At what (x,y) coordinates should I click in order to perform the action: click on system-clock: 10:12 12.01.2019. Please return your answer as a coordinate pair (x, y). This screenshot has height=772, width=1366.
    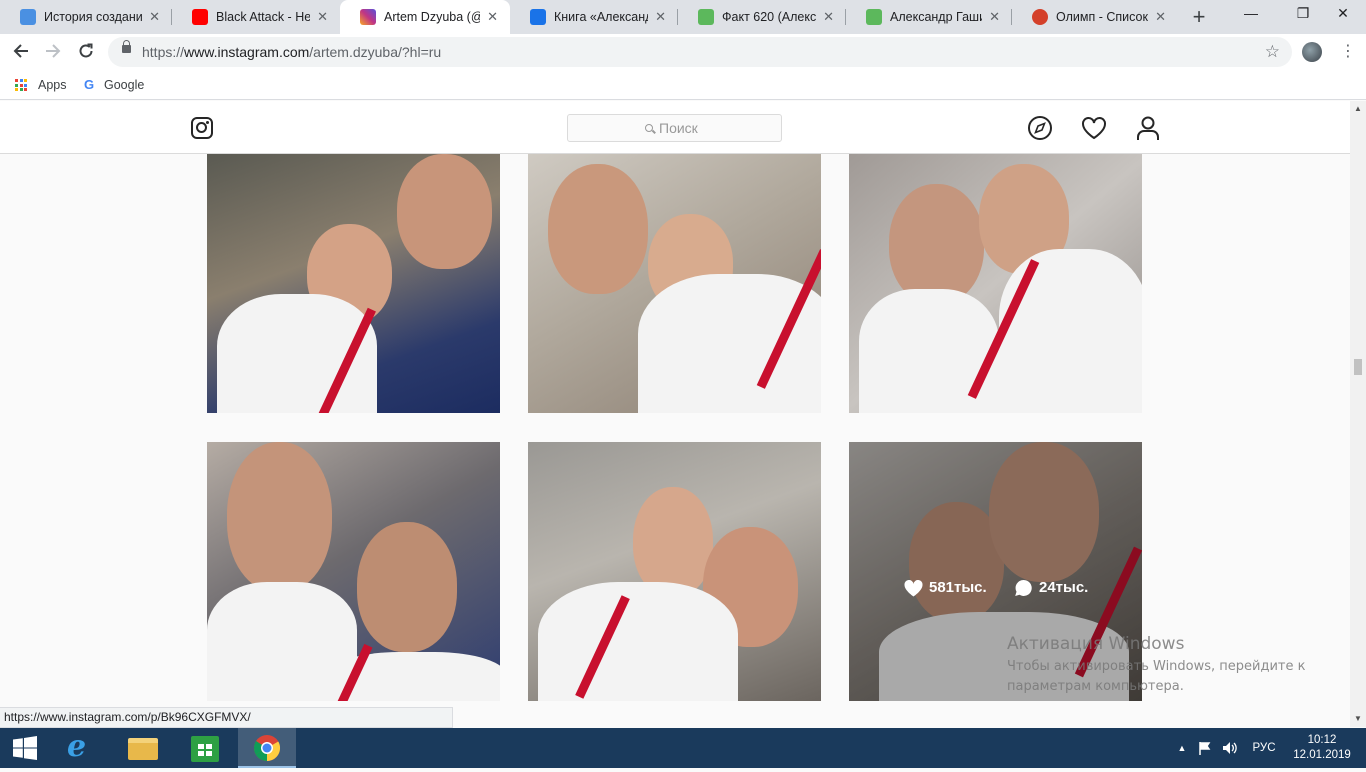
    Looking at the image, I should click on (1322, 748).